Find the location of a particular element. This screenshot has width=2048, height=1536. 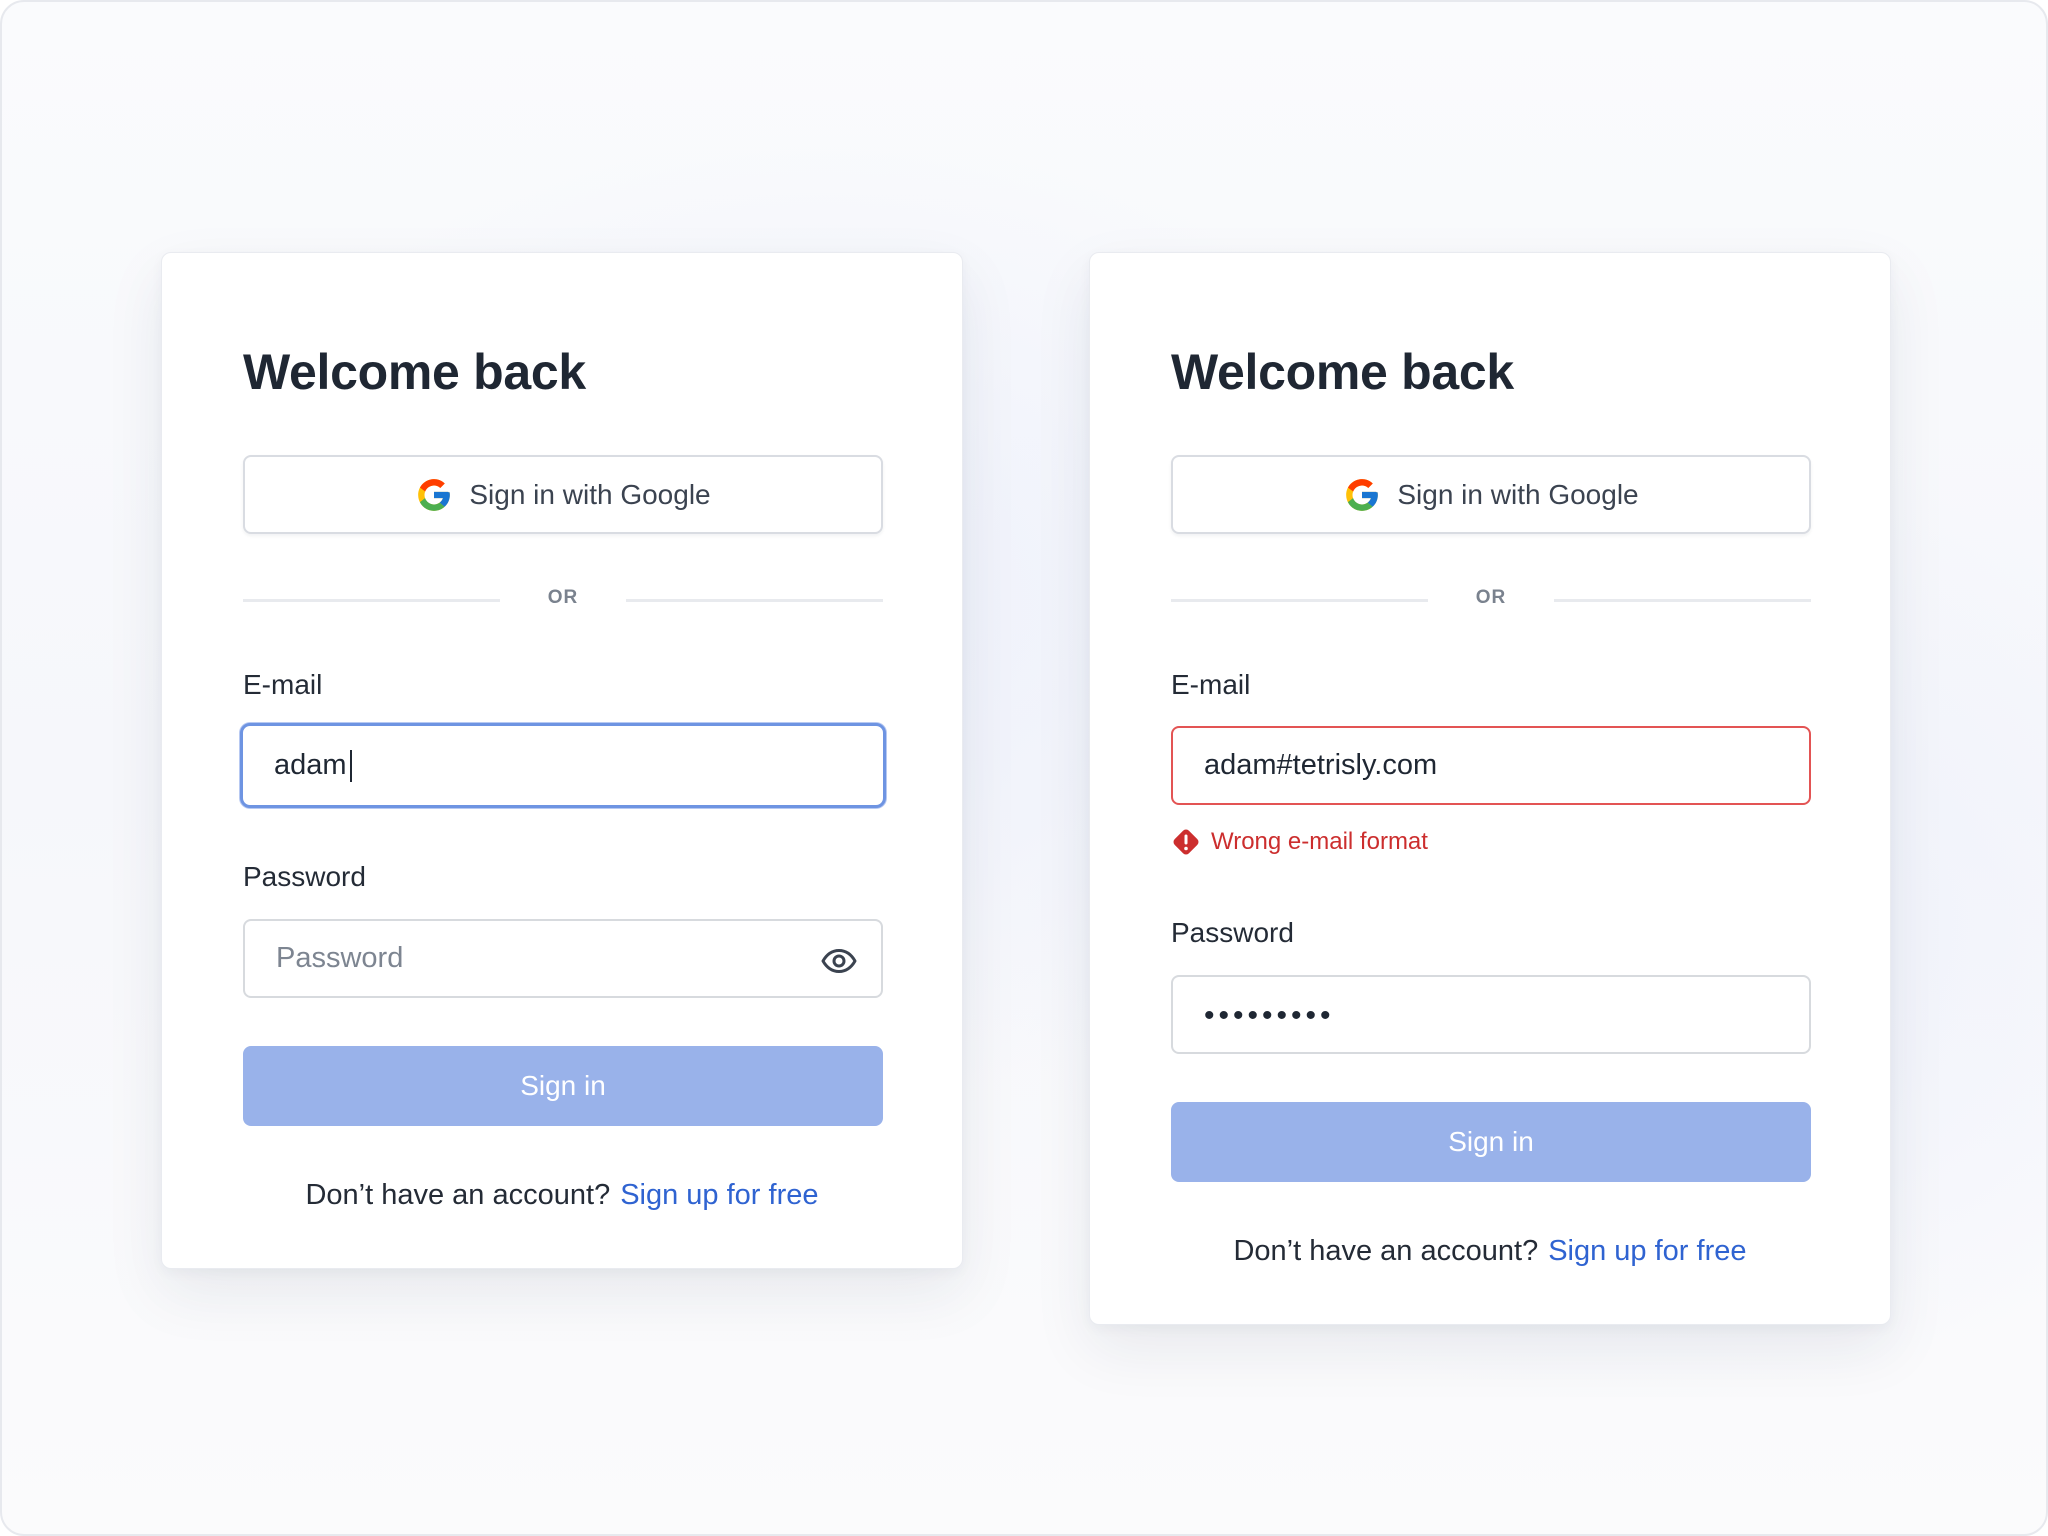

email-error: Wrong e-mail format is located at coordinates (1299, 842).